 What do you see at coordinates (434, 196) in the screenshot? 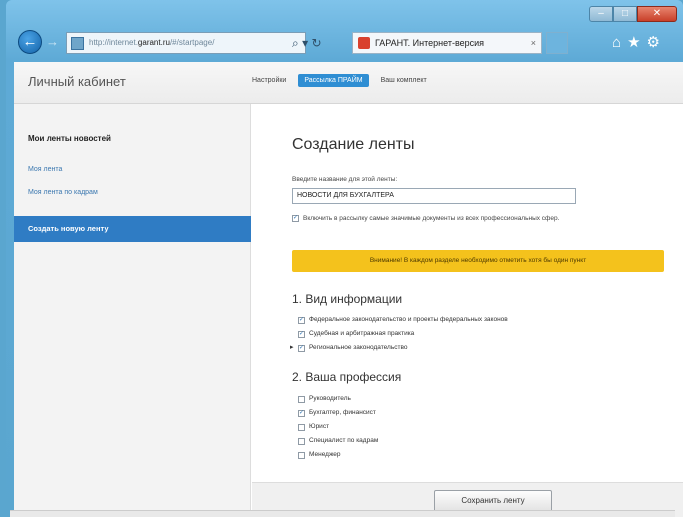
I see `feed-name-input: НОВОСТИ ДЛЯ БУХГАЛТЕРА` at bounding box center [434, 196].